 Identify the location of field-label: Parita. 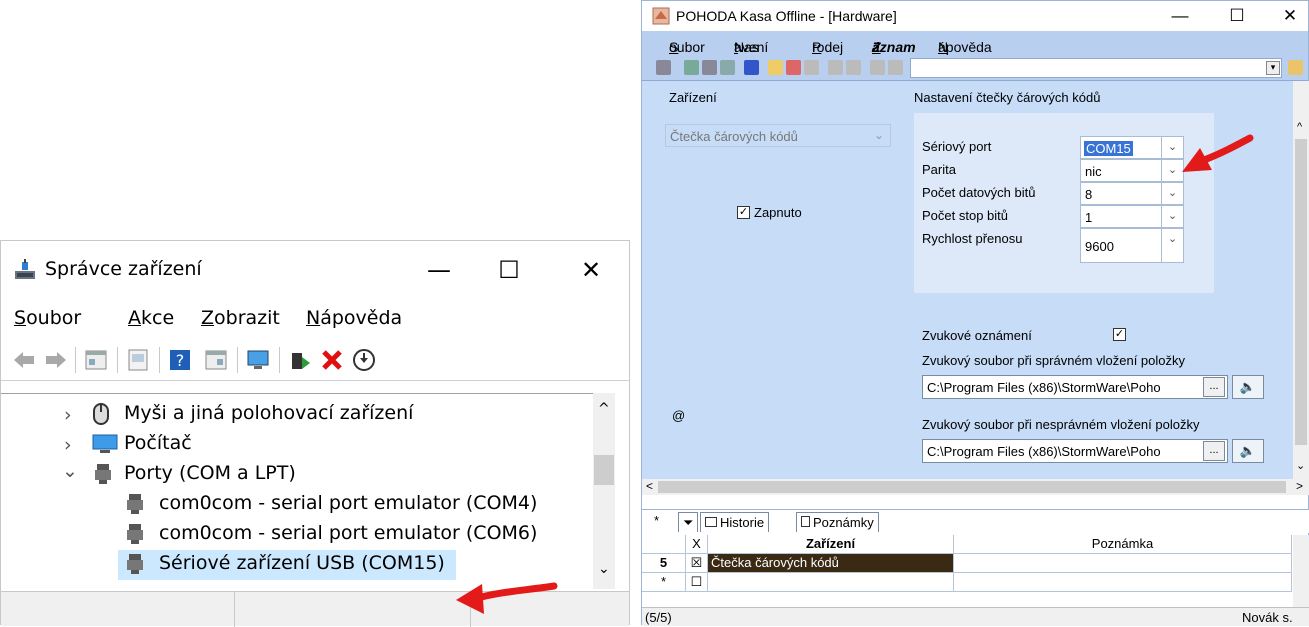
(939, 169).